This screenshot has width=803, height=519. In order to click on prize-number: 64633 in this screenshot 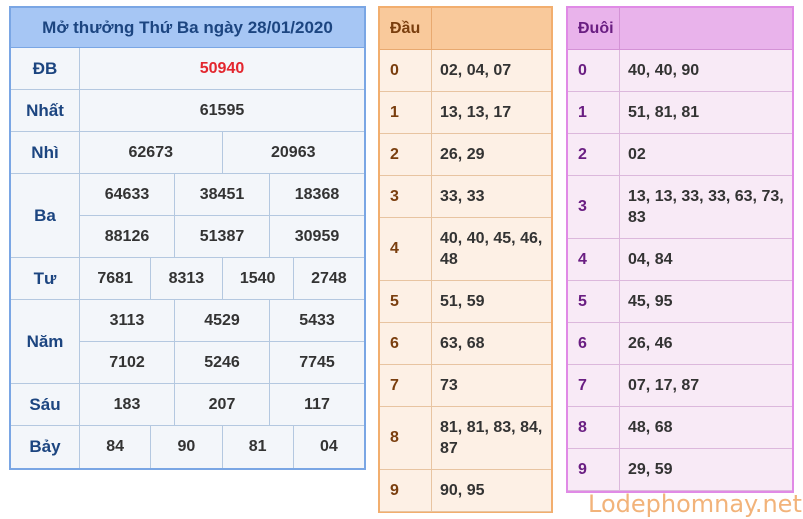, I will do `click(127, 194)`.